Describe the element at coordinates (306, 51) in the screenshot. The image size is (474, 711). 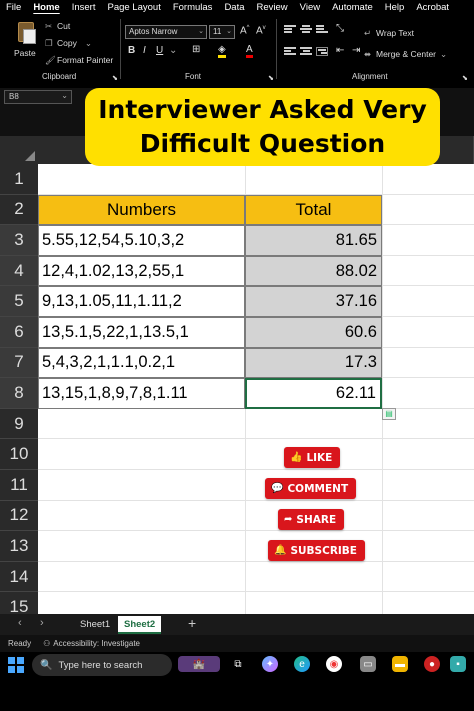
I see `align-center-icon` at that location.